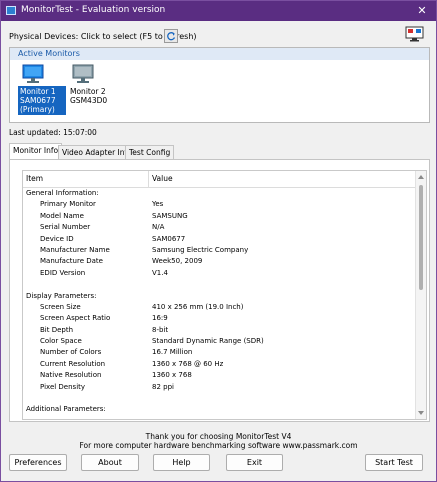 The width and height of the screenshot is (437, 482). Describe the element at coordinates (188, 363) in the screenshot. I see `grid-item-value: 1360 x 768 @ 60 Hz` at that location.